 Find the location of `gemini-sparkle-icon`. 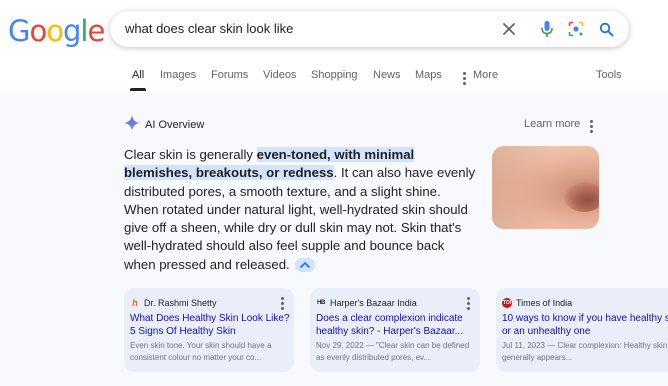

gemini-sparkle-icon is located at coordinates (132, 125).